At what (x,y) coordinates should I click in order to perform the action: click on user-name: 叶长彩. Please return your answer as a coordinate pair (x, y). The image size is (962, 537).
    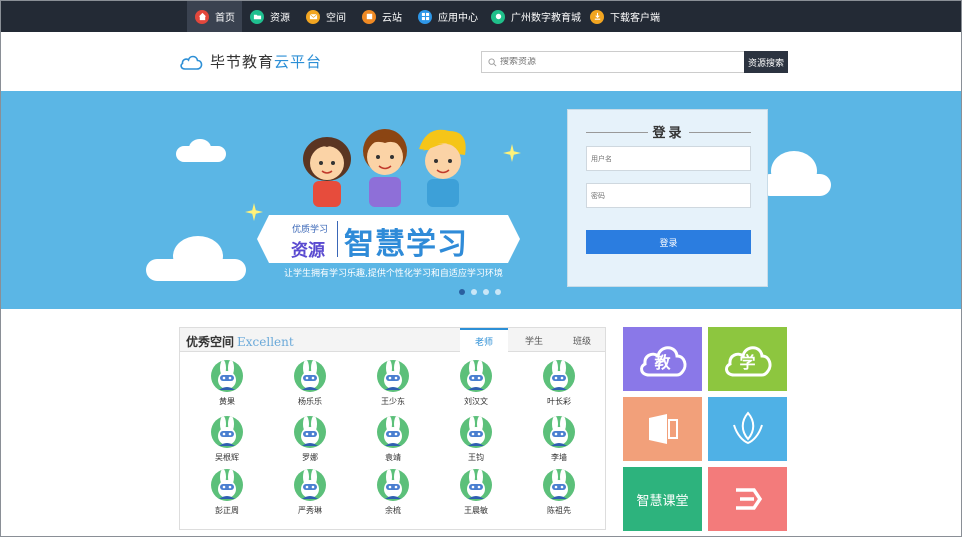
    Looking at the image, I should click on (559, 401).